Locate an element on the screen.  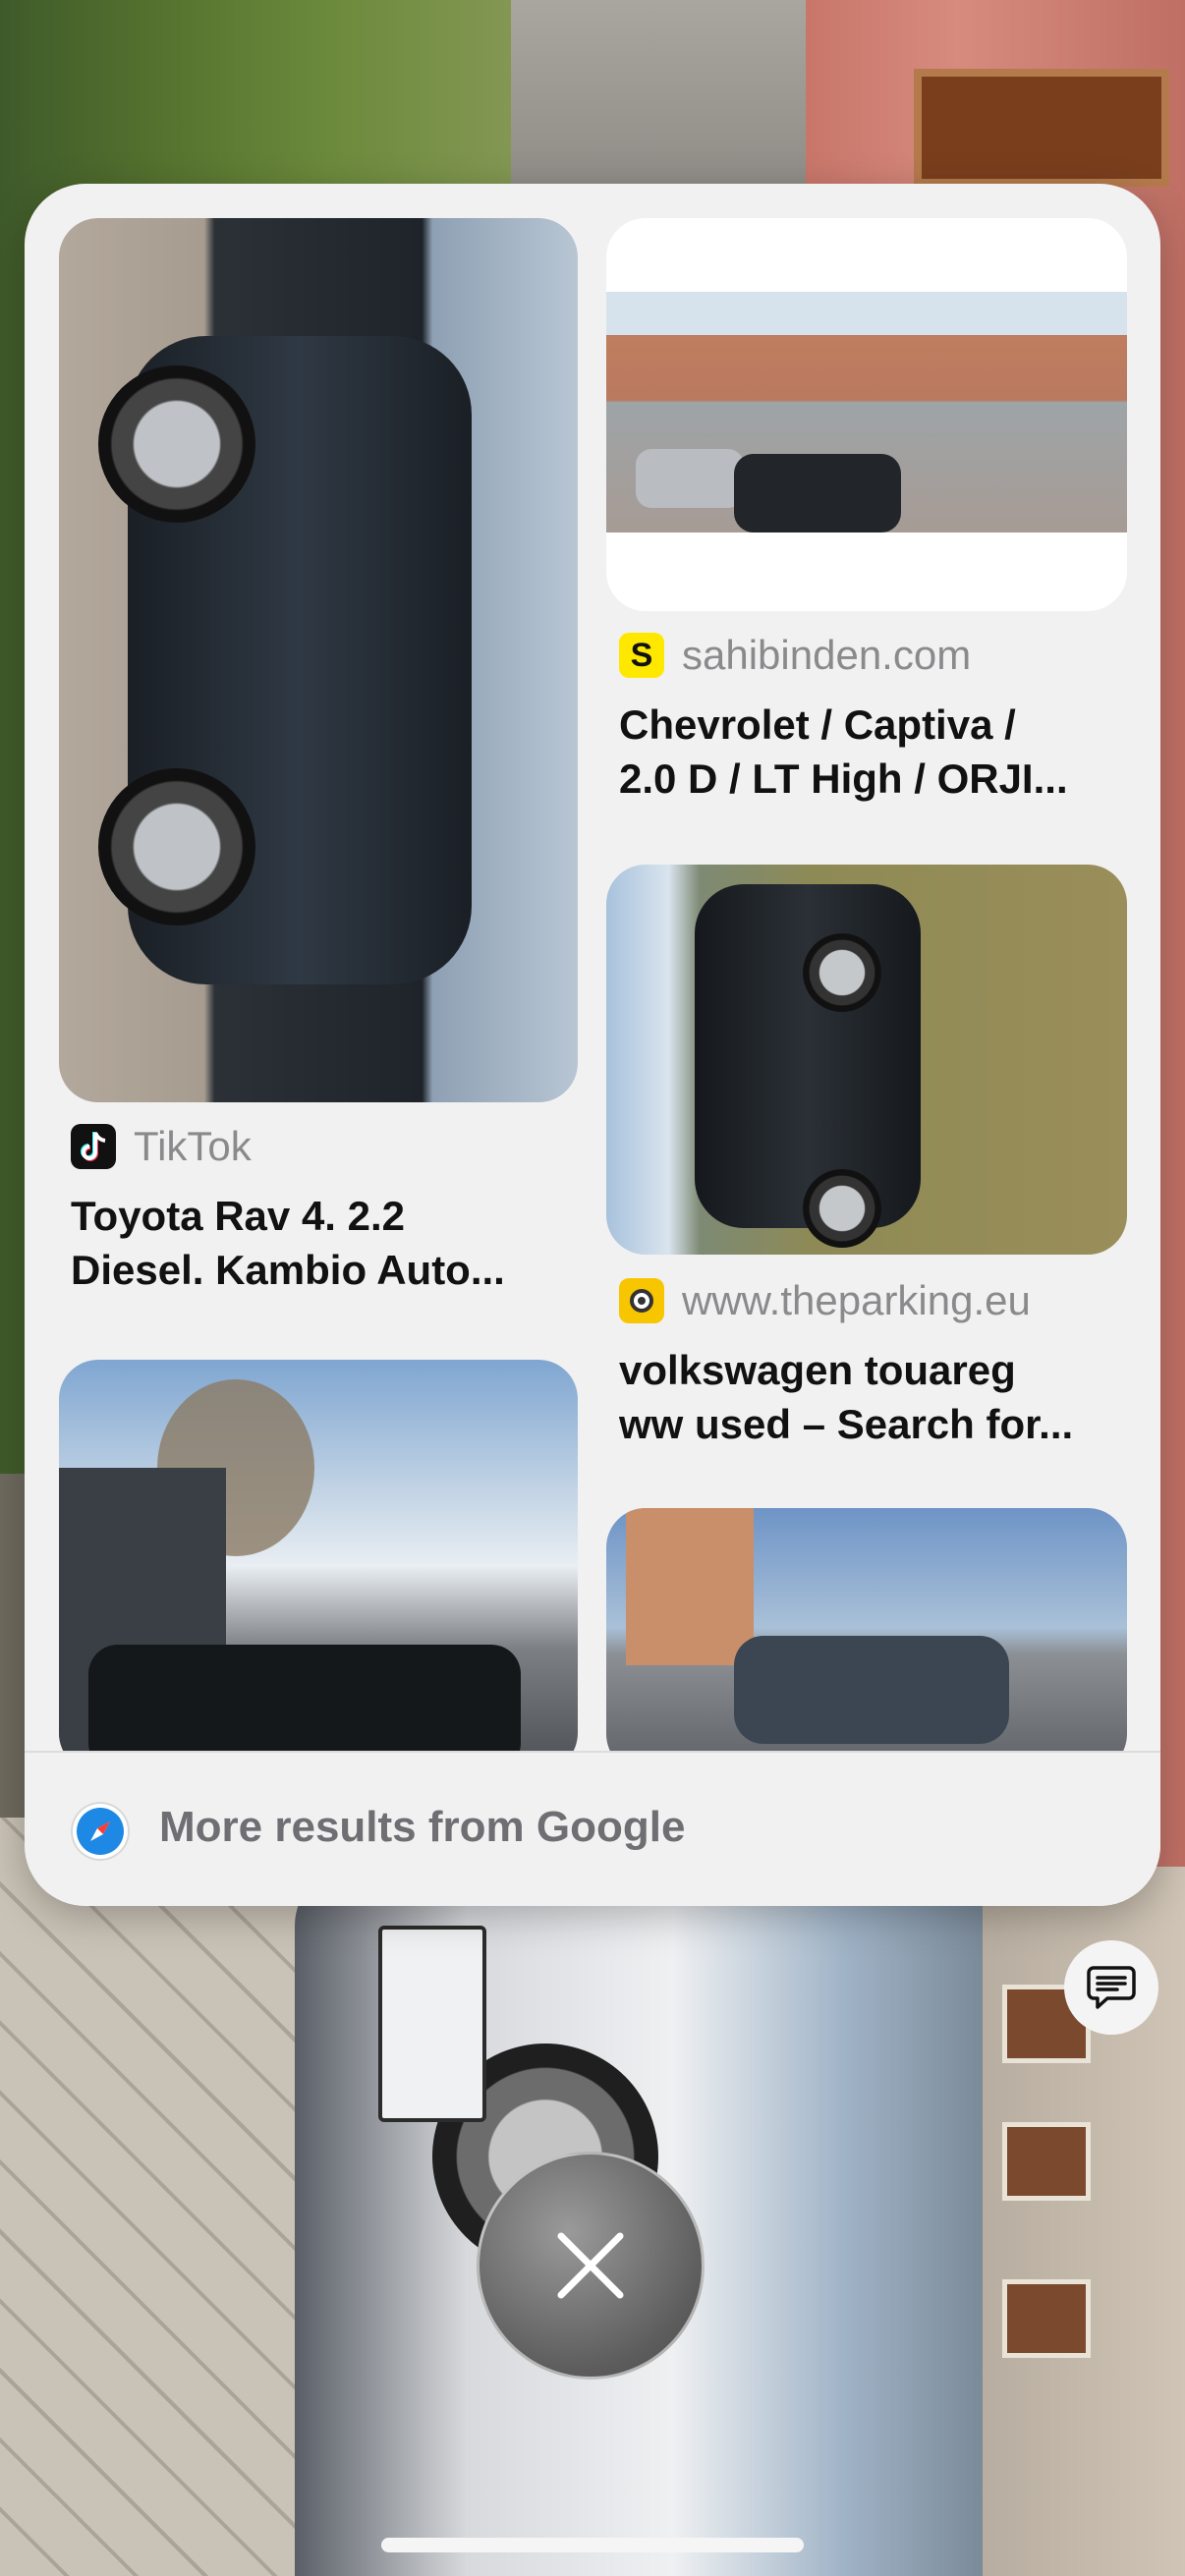
result-title-line: Toyota Rav 4. 2.2 is located at coordinates (239, 1216).